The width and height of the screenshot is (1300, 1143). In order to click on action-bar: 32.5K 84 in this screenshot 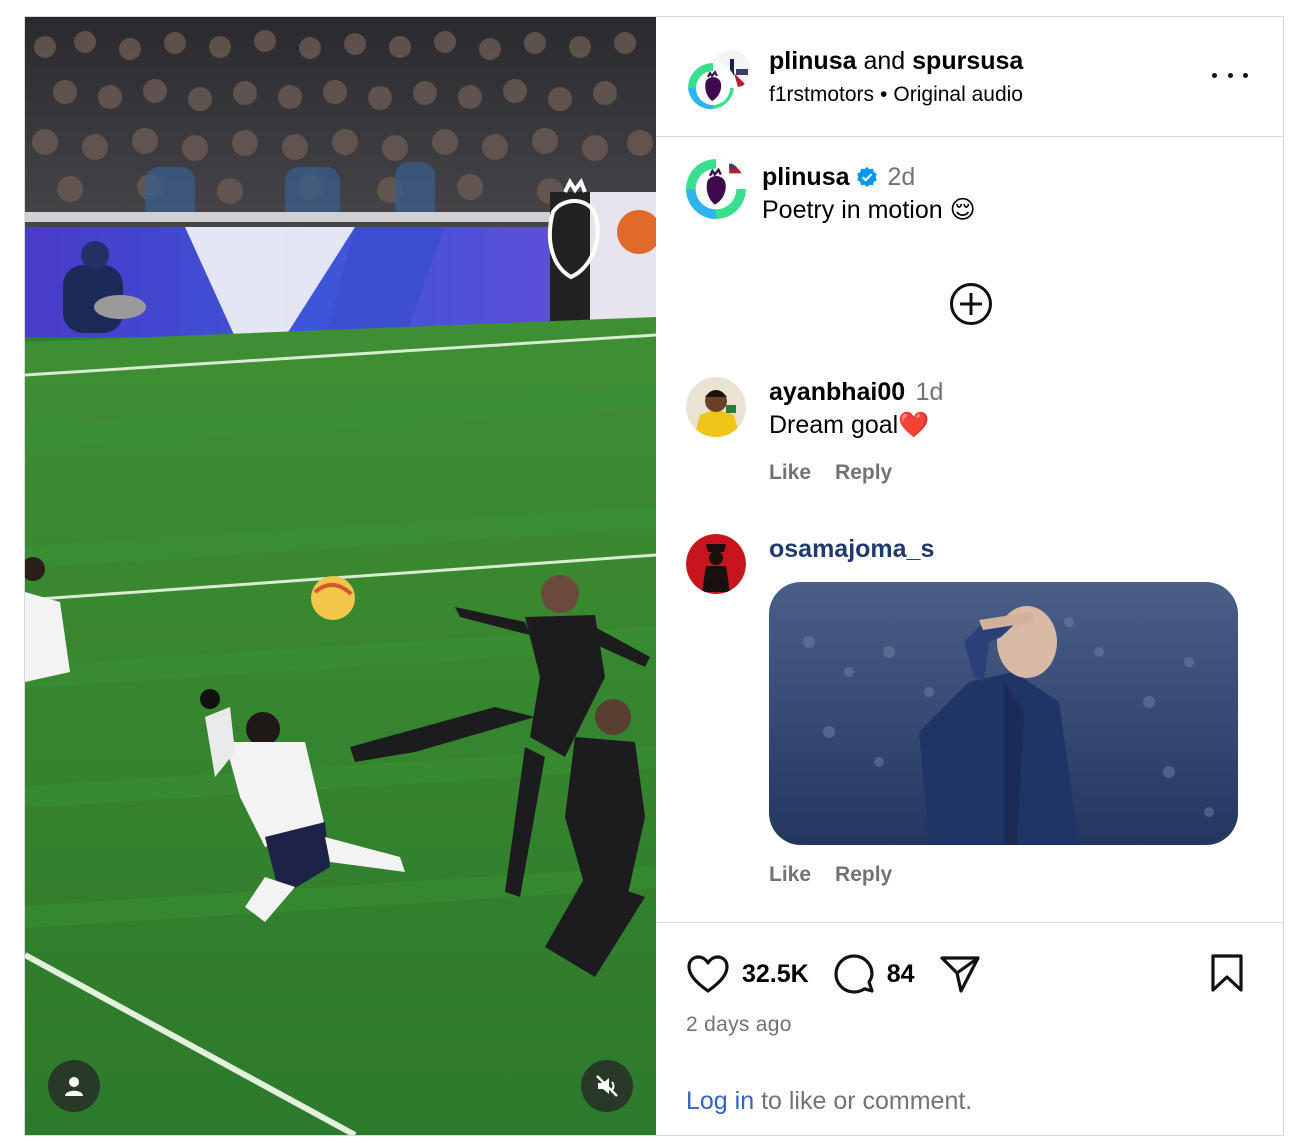, I will do `click(833, 974)`.